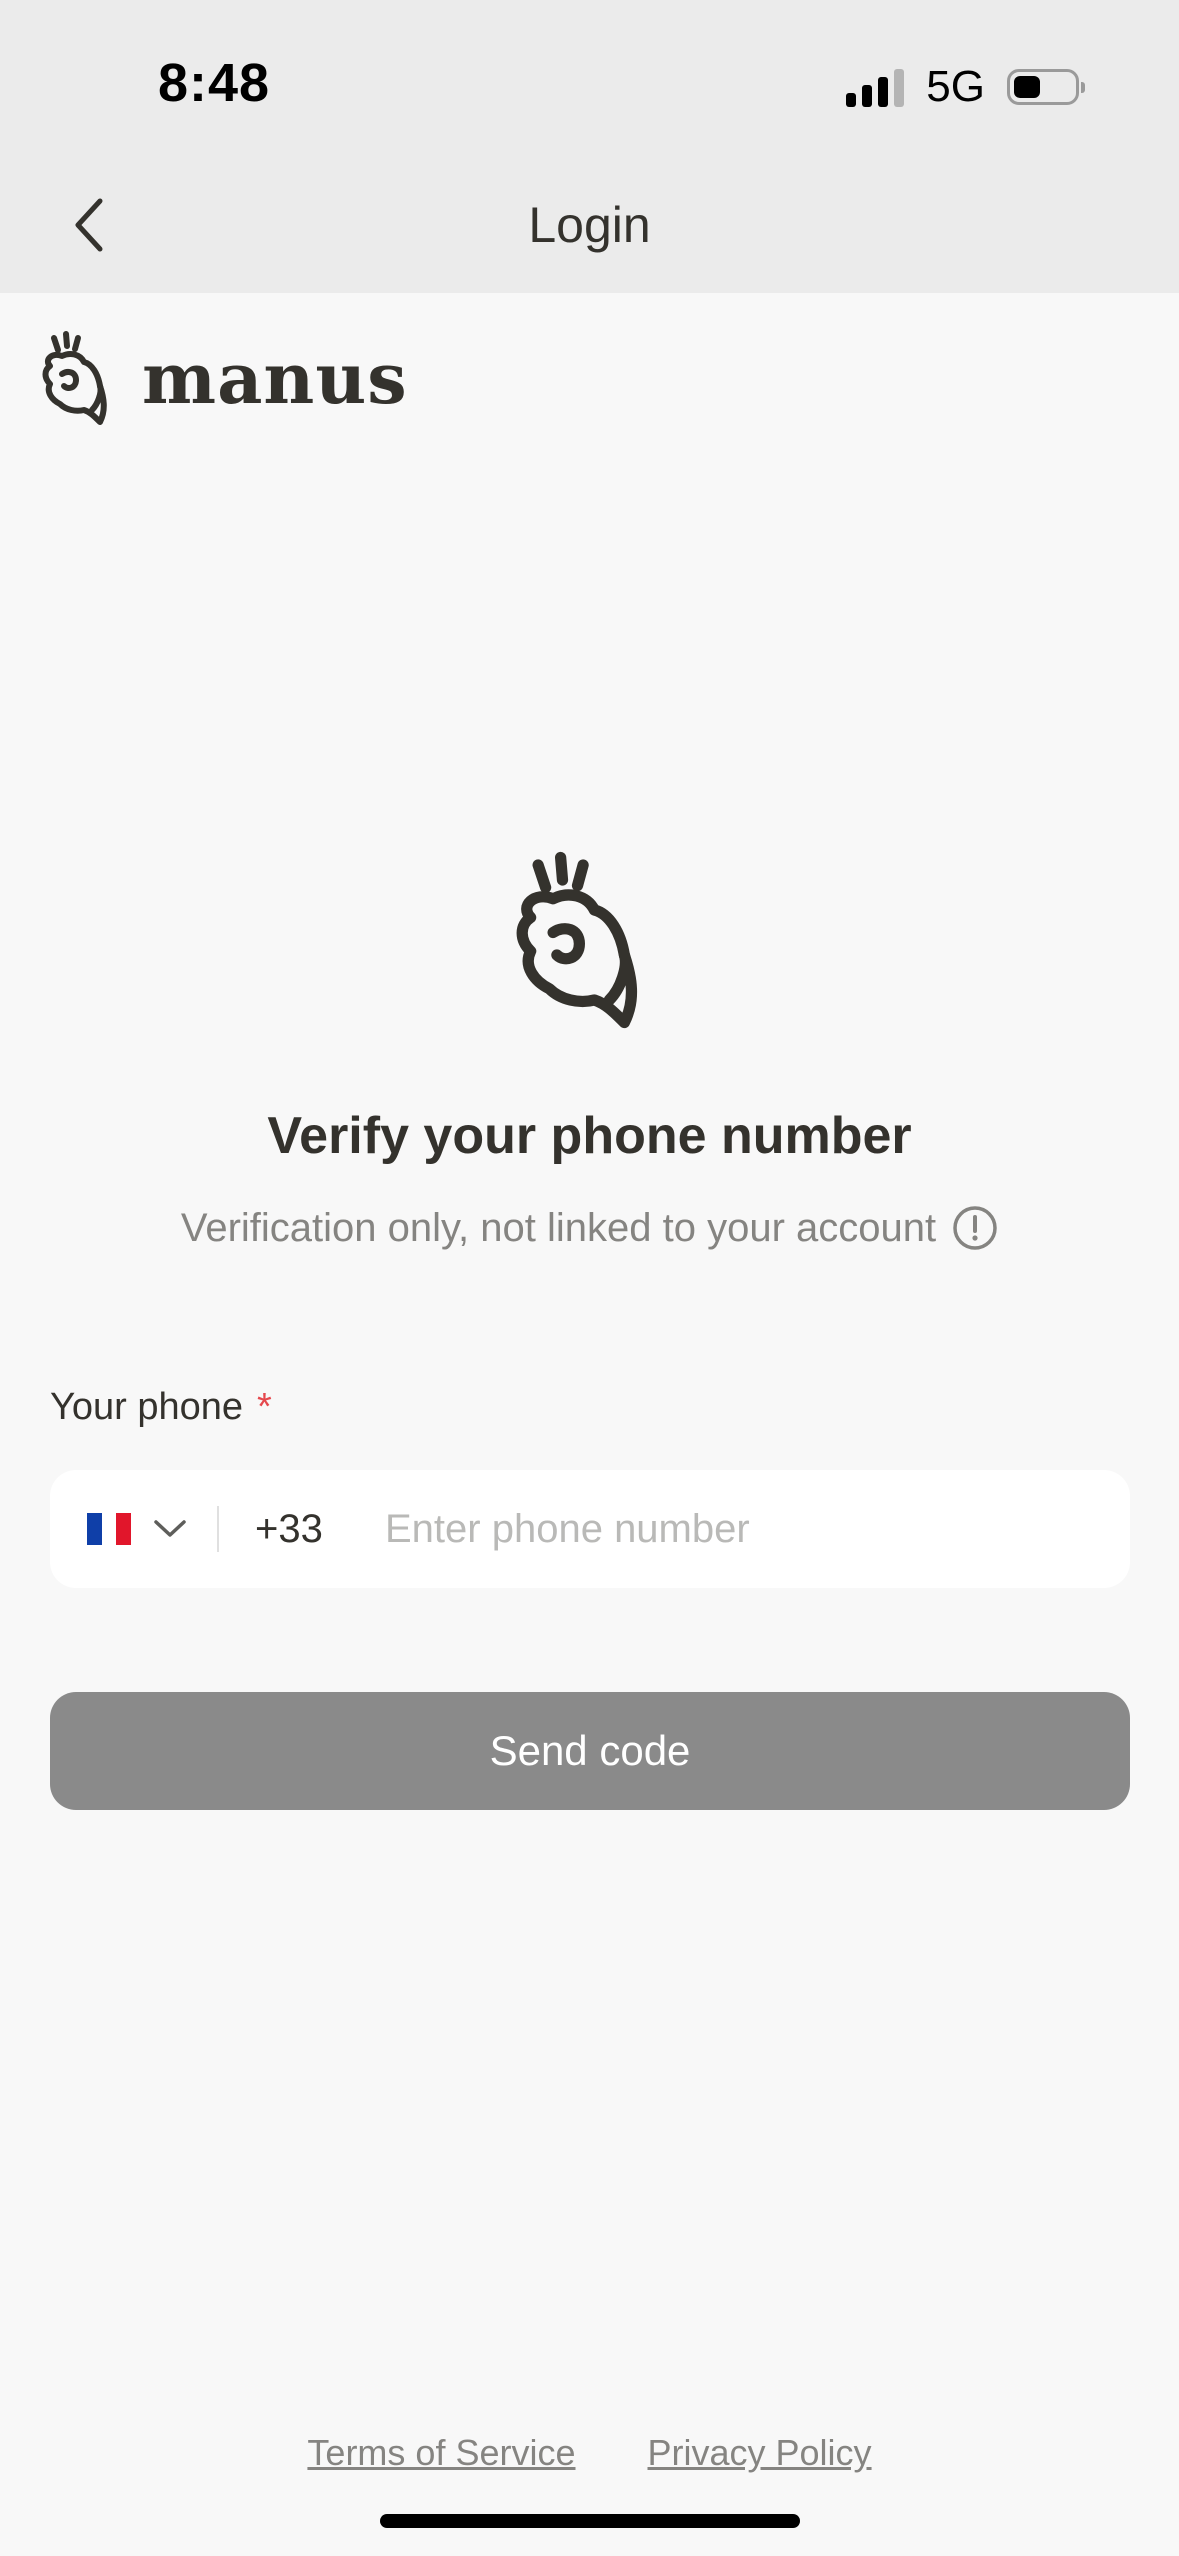  What do you see at coordinates (589, 225) in the screenshot?
I see `page-title: Login` at bounding box center [589, 225].